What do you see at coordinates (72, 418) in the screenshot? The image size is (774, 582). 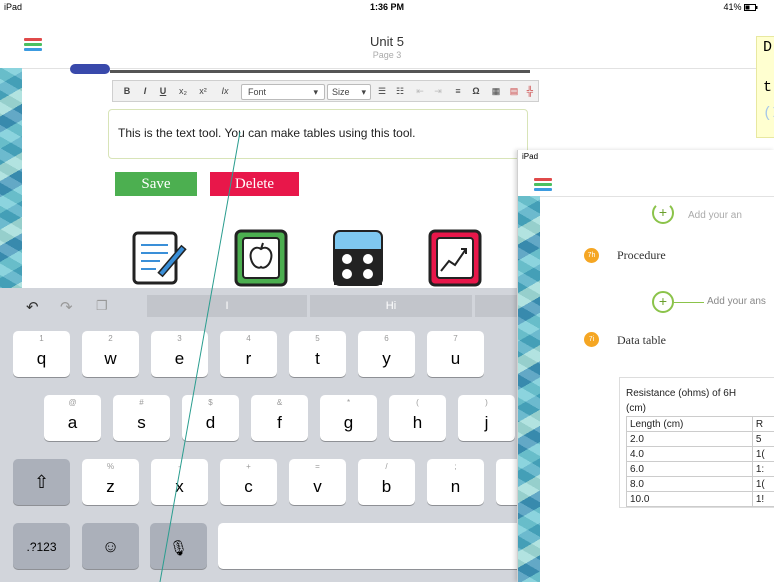 I see `key-a: @ a` at bounding box center [72, 418].